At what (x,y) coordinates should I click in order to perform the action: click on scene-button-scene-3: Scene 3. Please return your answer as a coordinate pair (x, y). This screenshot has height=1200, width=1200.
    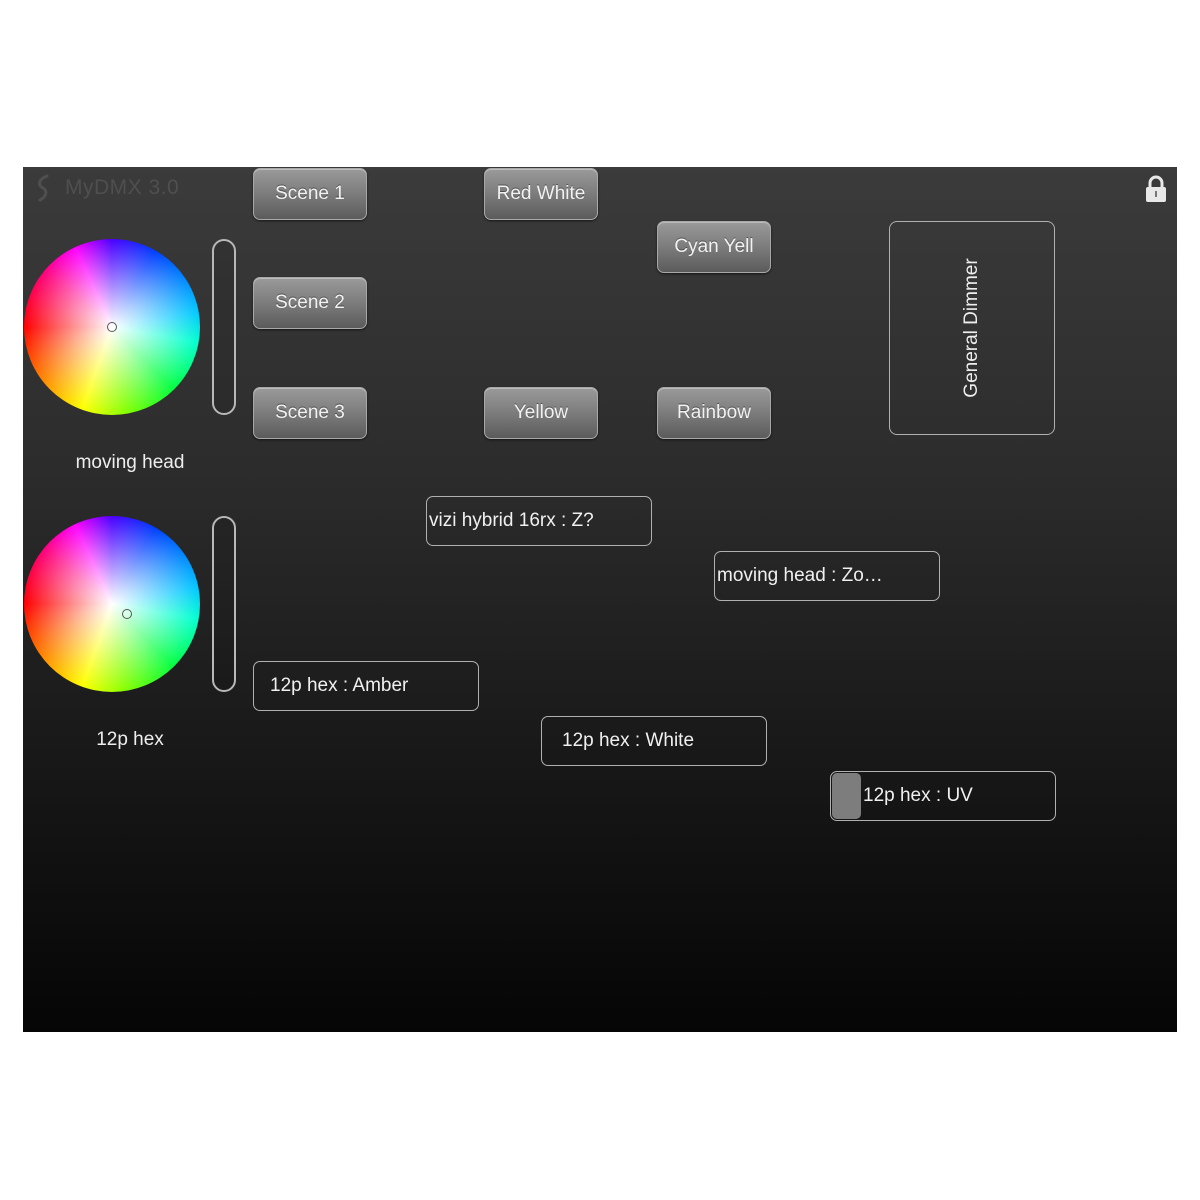
    Looking at the image, I should click on (310, 413).